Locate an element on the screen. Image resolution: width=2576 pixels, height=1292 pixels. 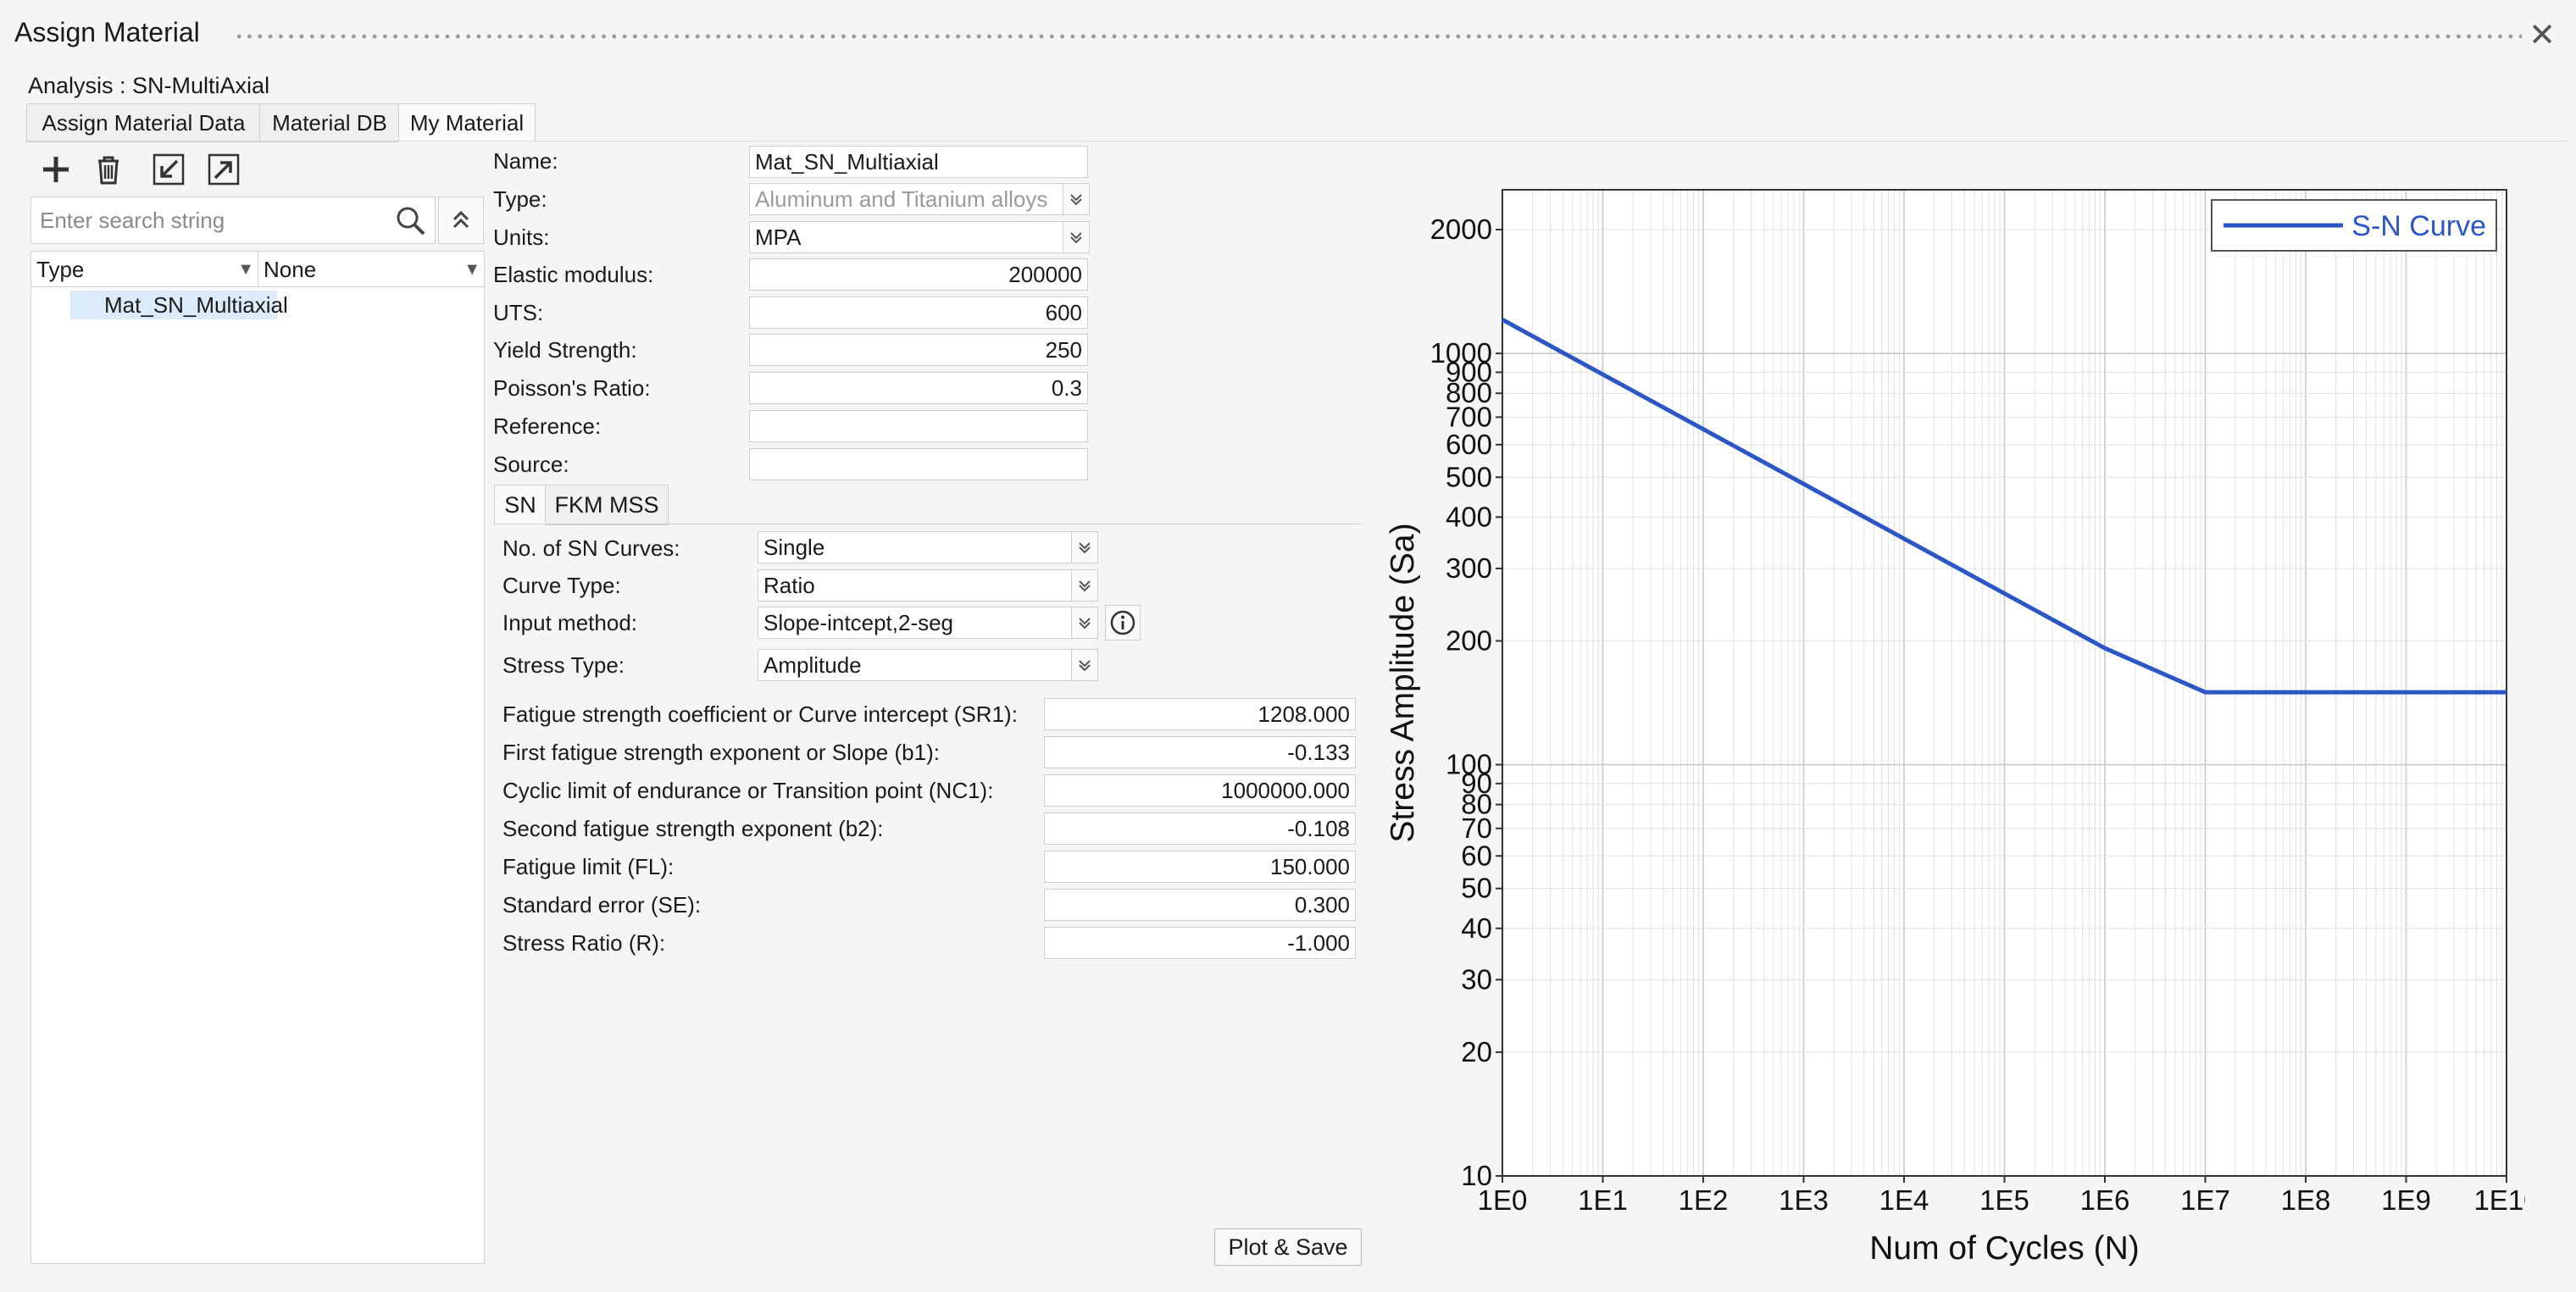
plot-save-button: Plot & Save is located at coordinates (1288, 1247).